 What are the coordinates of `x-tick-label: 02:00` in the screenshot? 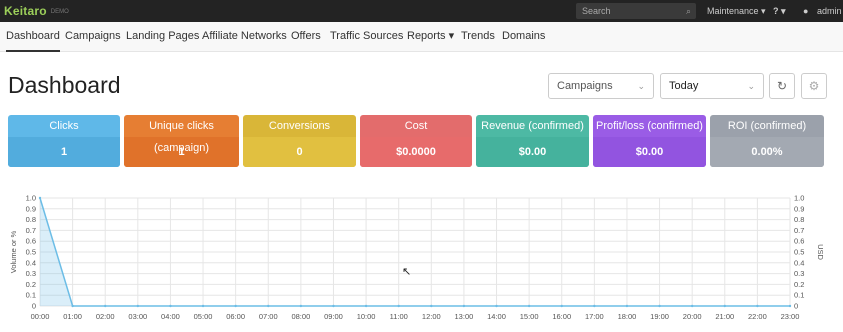 It's located at (105, 316).